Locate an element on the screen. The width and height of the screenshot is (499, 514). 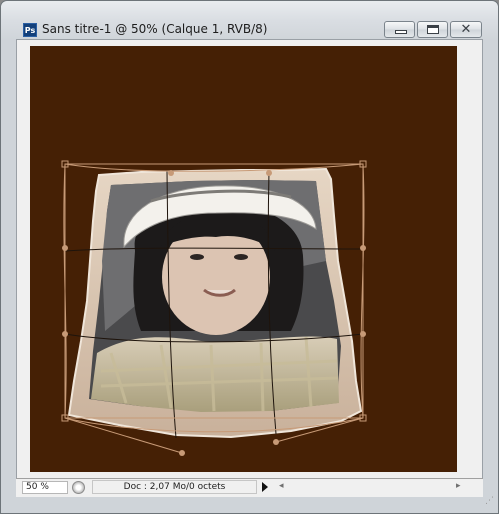
document-info: Doc : 2,07 Mo/0 octets is located at coordinates (174, 487).